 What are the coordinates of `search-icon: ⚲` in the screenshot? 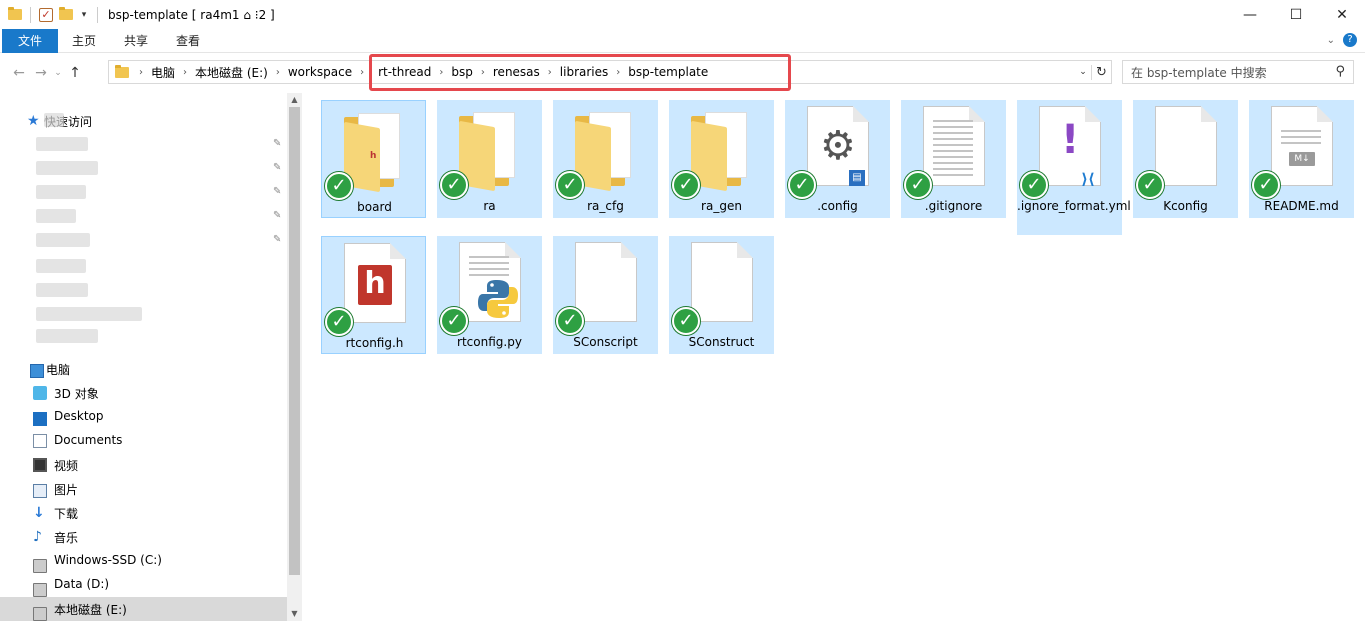 It's located at (1340, 71).